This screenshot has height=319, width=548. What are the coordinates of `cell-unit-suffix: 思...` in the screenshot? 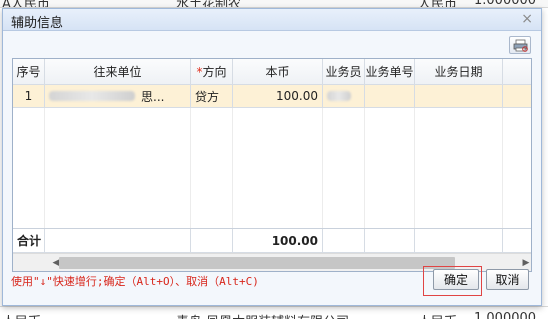 It's located at (153, 96).